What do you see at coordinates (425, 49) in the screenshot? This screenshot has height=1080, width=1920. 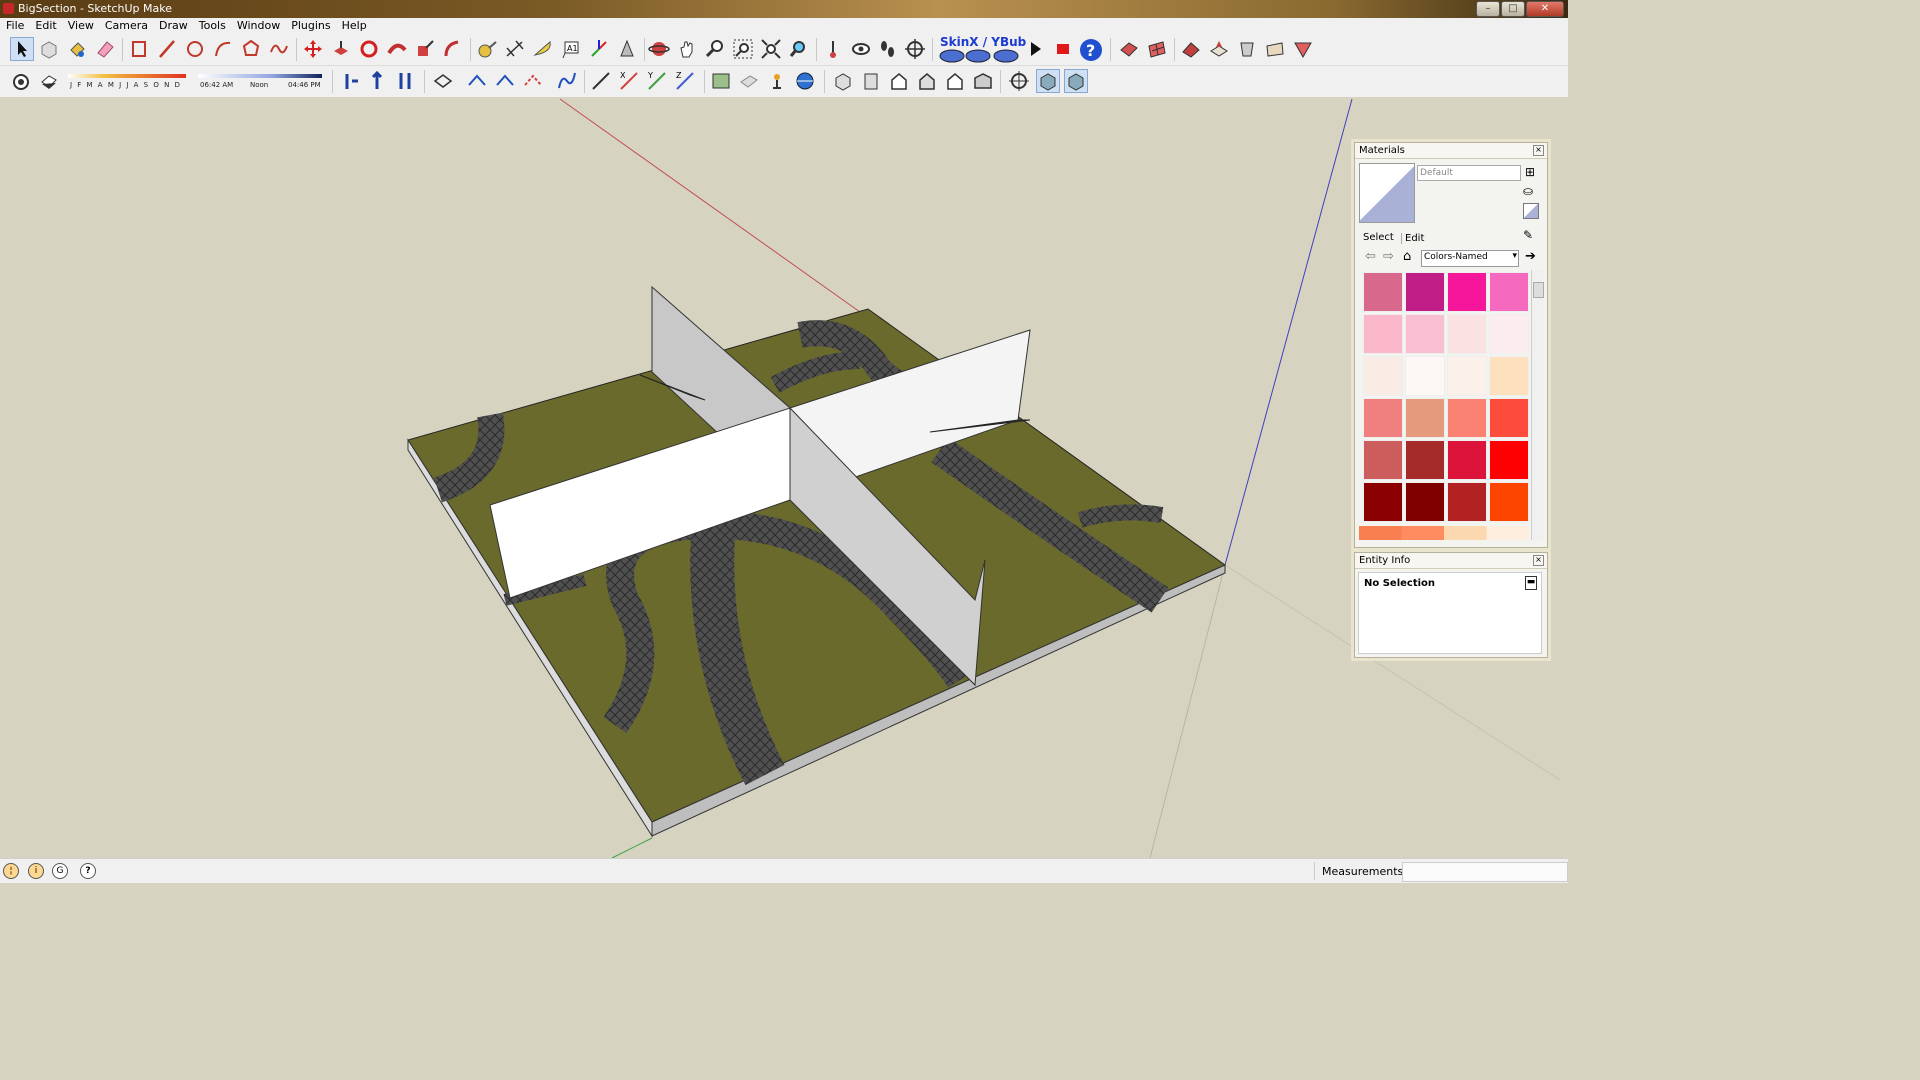 I see `scale-tool-icon` at bounding box center [425, 49].